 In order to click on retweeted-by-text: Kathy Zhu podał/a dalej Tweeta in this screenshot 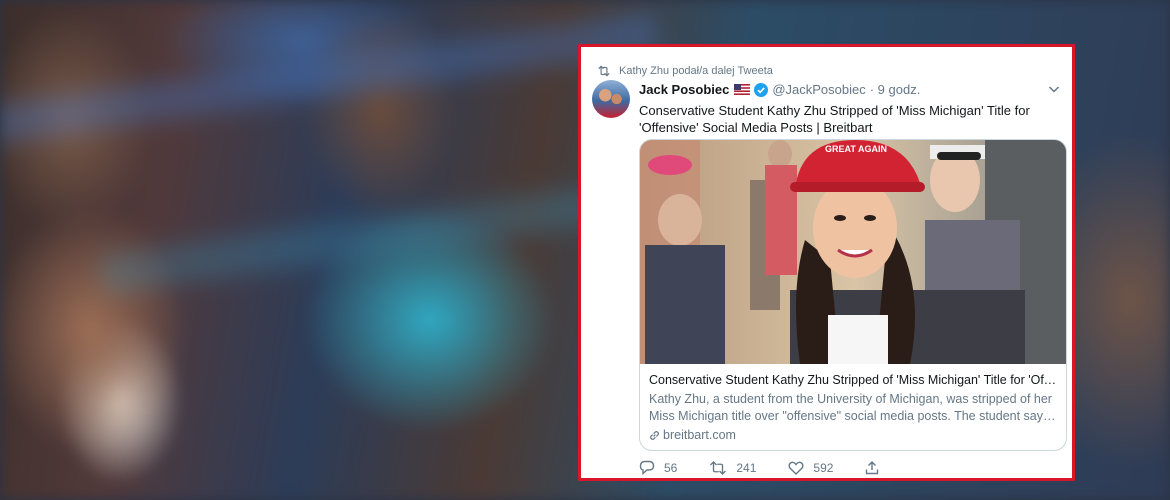, I will do `click(696, 71)`.